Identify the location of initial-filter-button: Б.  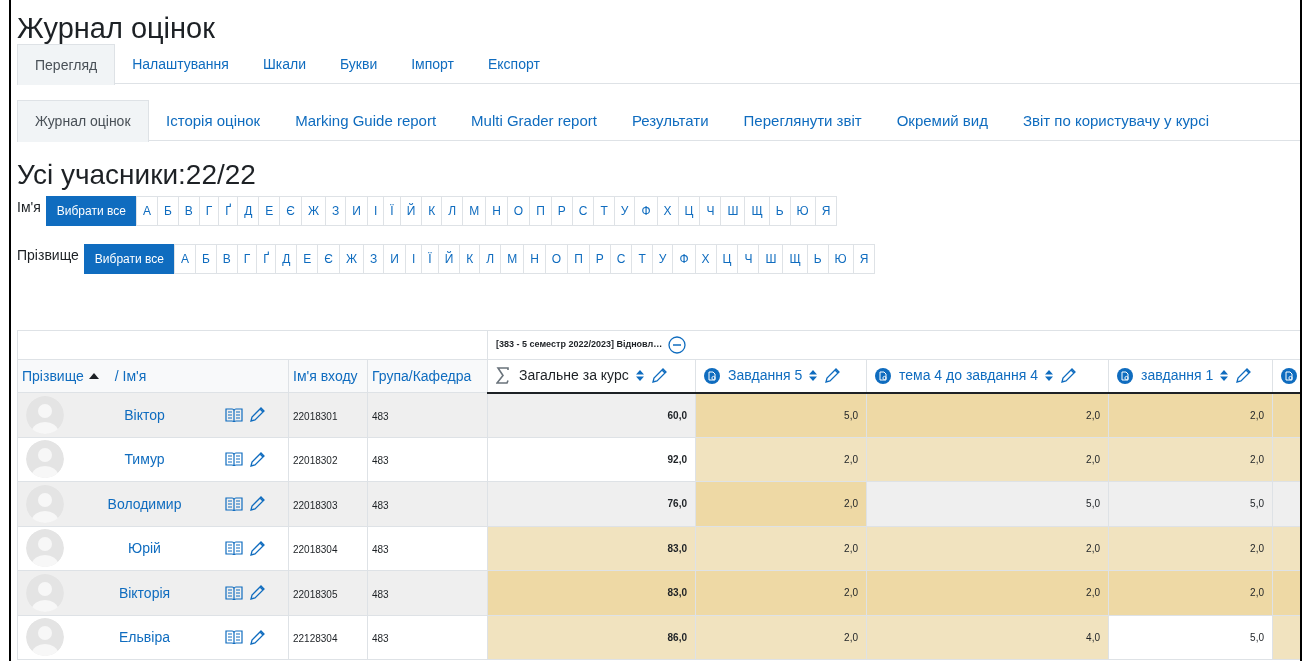
(205, 259).